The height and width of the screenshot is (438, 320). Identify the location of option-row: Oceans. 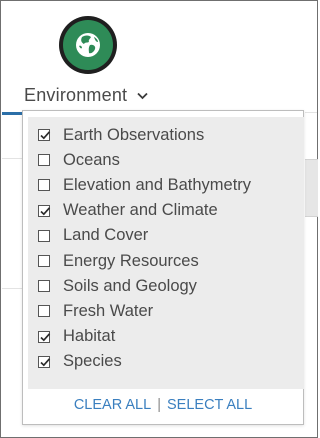
(79, 160).